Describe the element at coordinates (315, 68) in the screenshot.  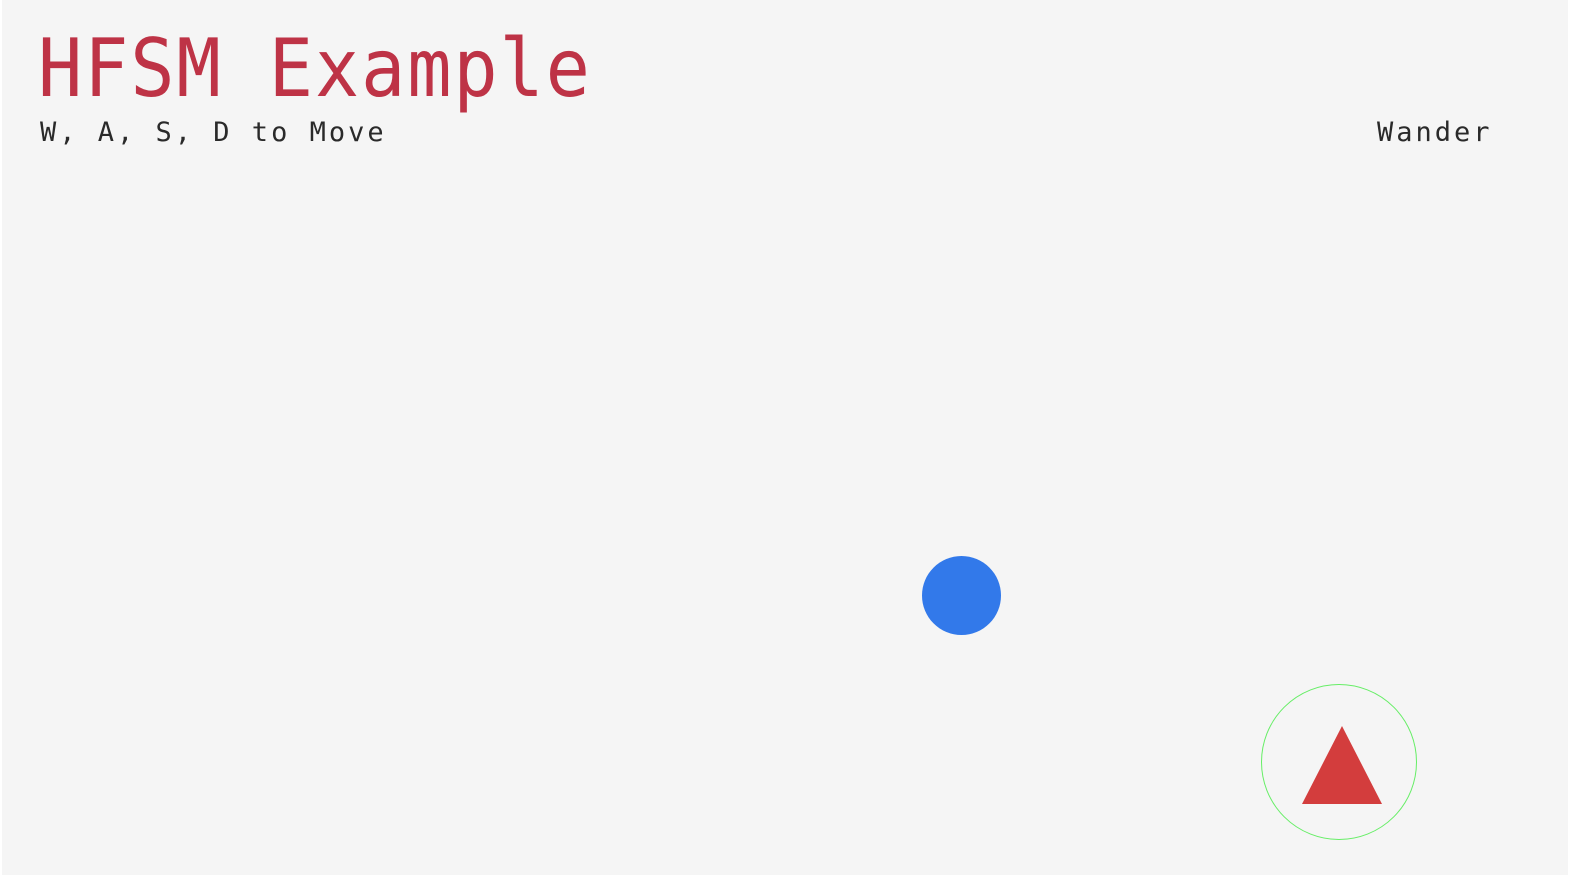
I see `game-title: HFSM Example` at that location.